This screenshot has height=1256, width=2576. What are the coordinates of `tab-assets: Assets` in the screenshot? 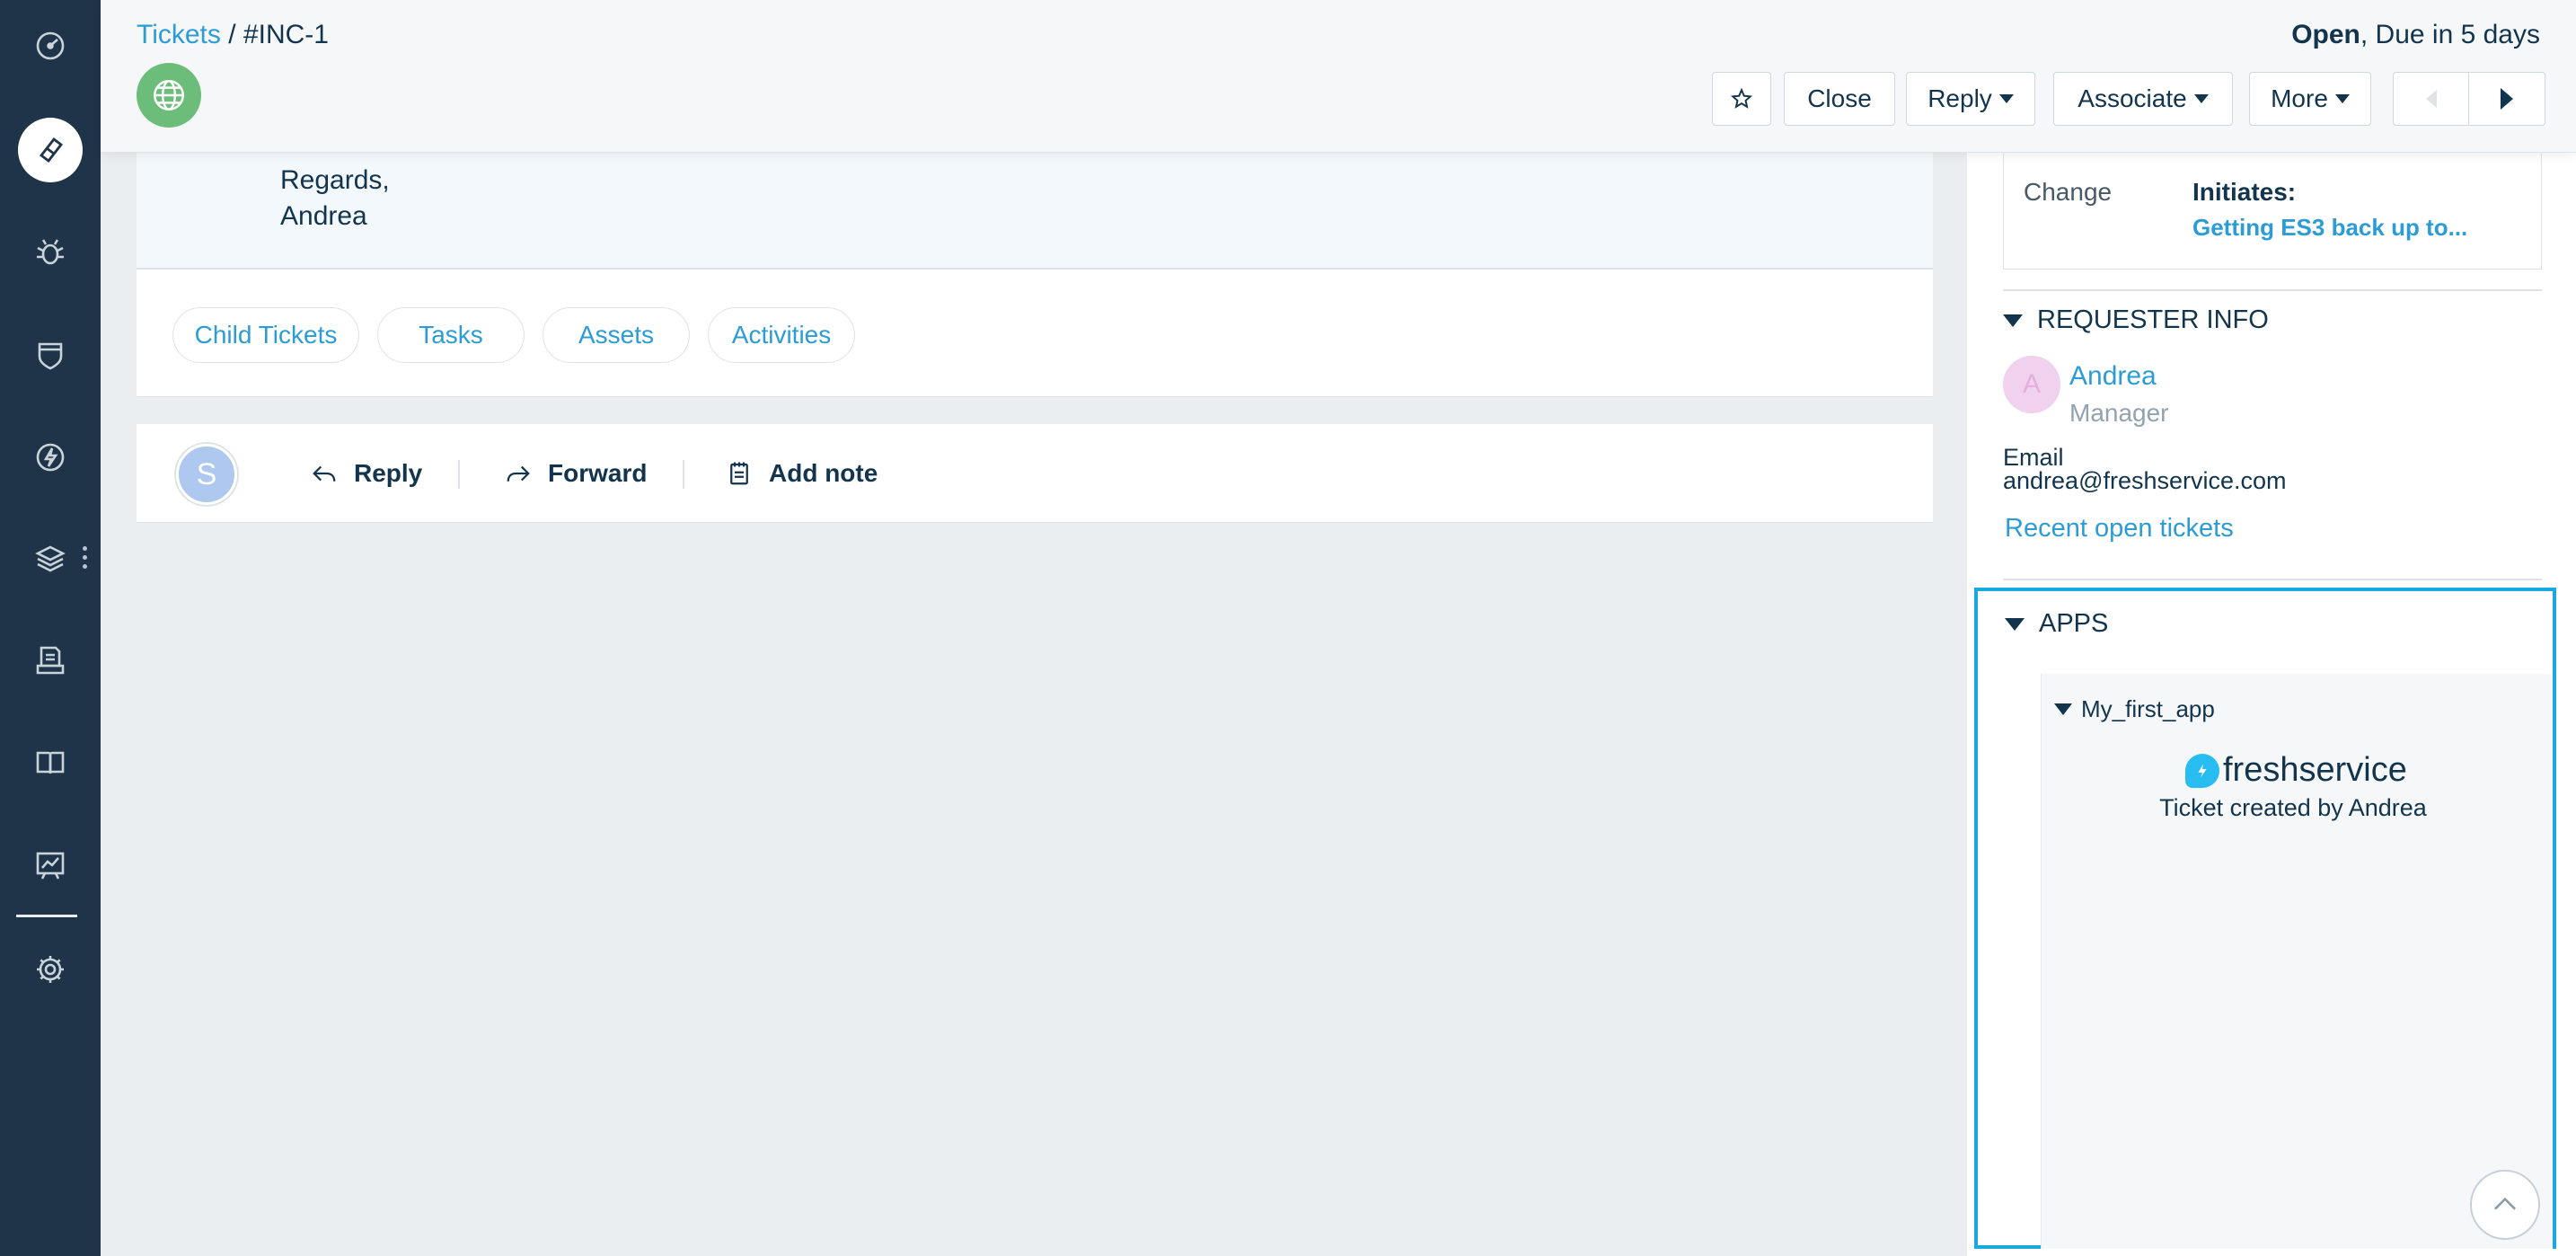 It's located at (616, 335).